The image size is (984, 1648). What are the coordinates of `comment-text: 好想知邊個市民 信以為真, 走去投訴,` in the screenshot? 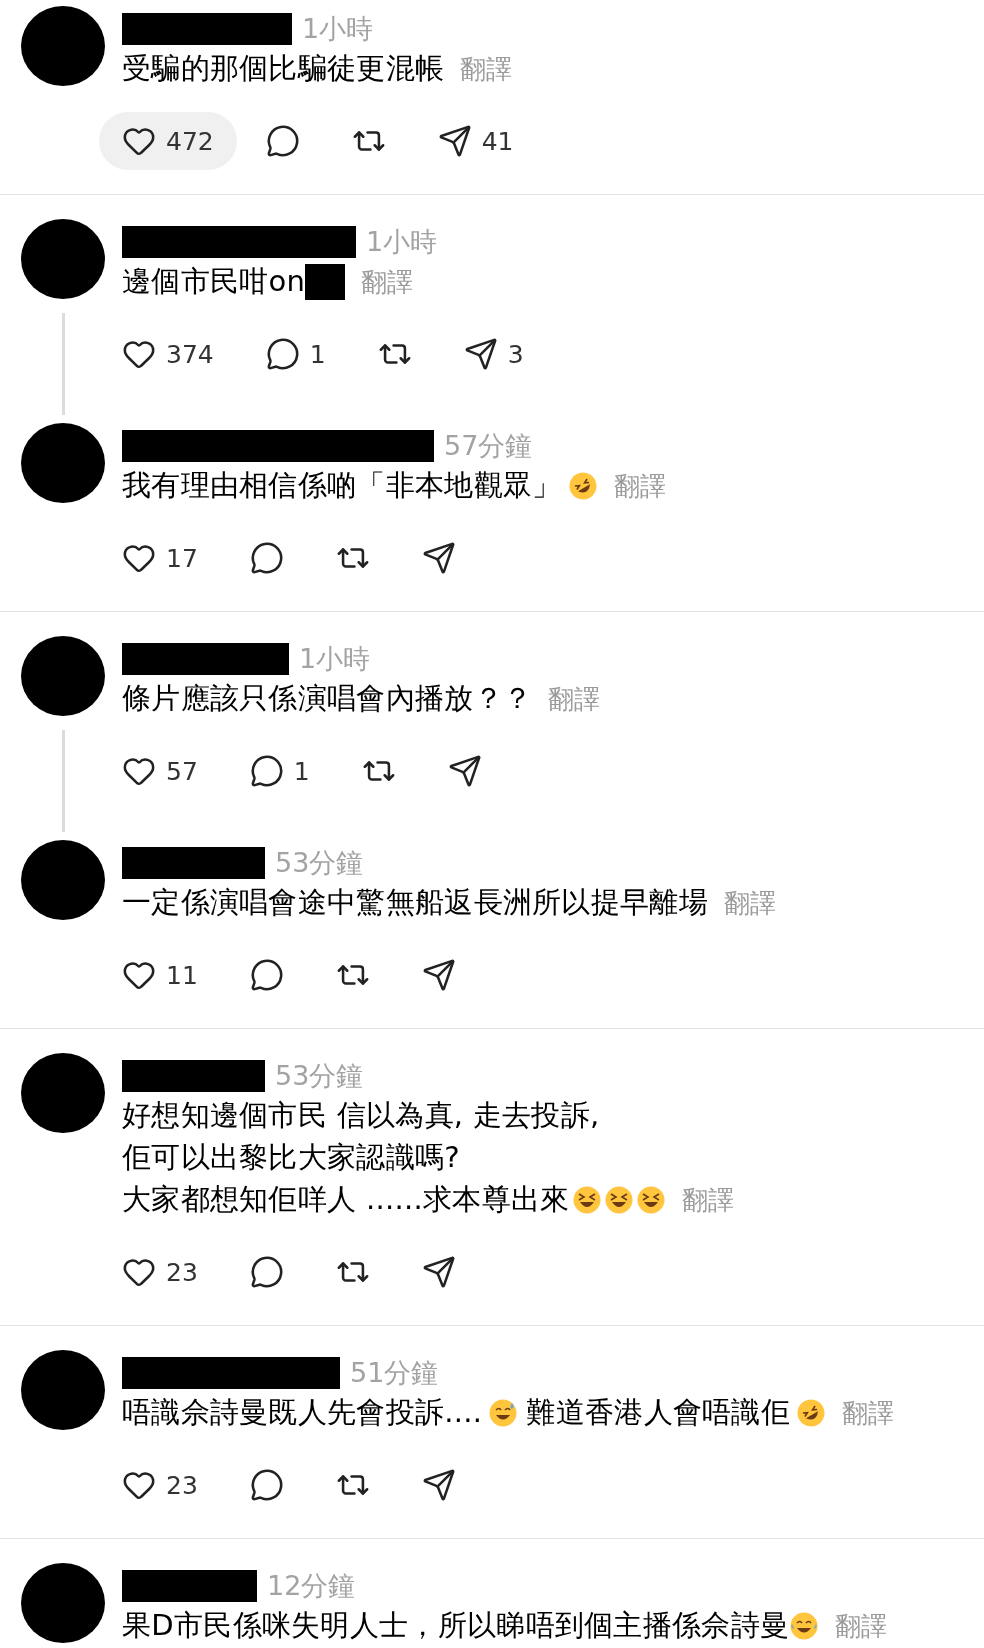 It's located at (361, 1115).